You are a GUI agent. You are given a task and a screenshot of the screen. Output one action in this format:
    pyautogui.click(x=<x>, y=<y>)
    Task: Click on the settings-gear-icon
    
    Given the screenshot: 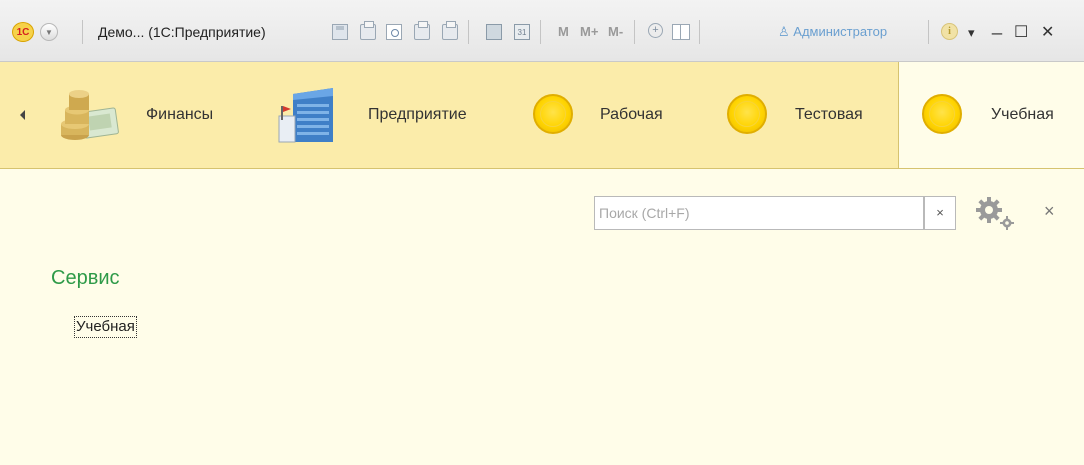 What is the action you would take?
    pyautogui.click(x=995, y=213)
    